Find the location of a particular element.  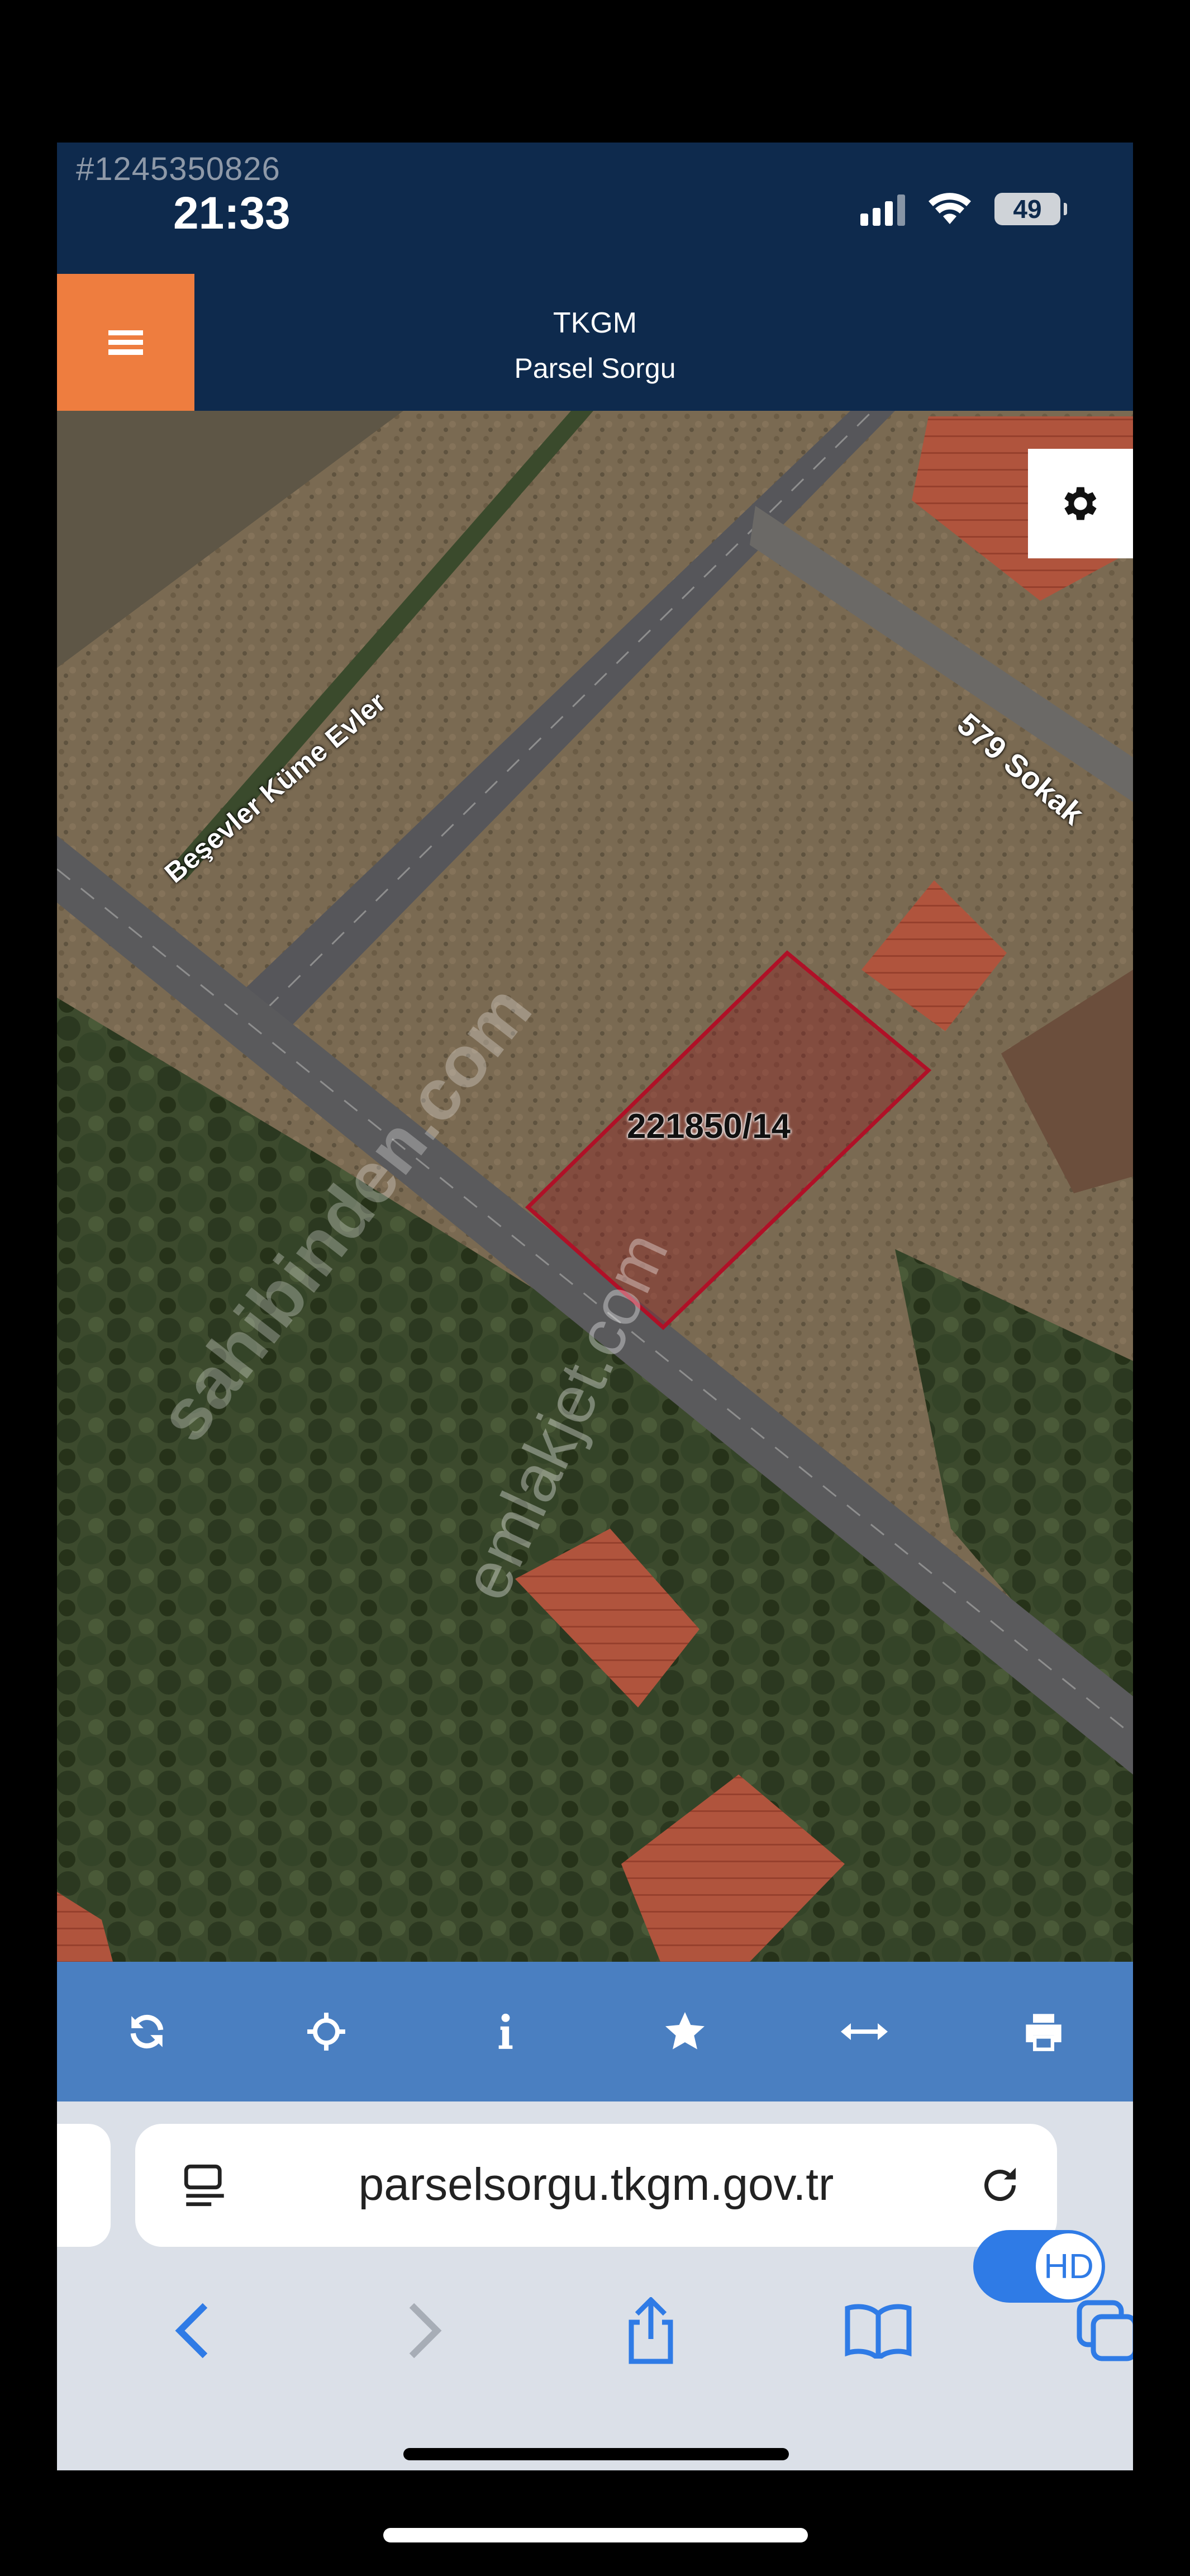

gear-icon is located at coordinates (1080, 503).